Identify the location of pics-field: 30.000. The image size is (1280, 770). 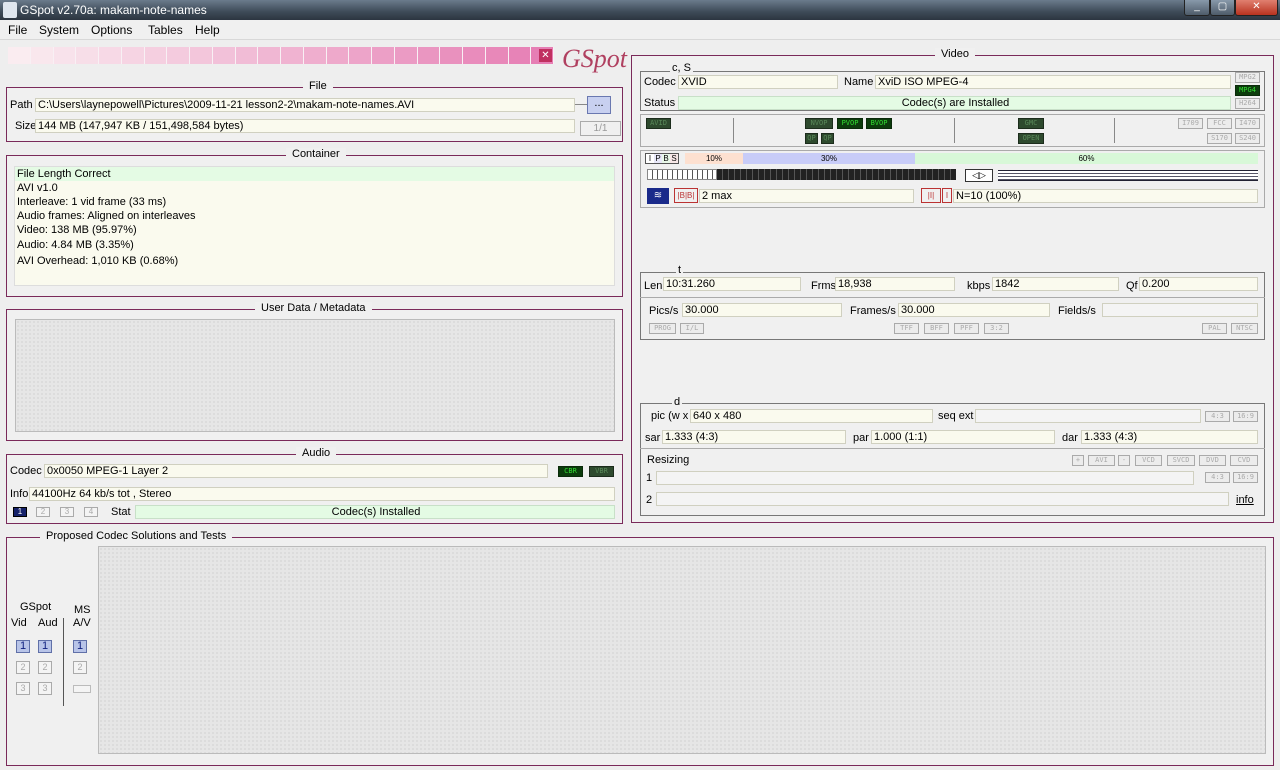
(762, 310).